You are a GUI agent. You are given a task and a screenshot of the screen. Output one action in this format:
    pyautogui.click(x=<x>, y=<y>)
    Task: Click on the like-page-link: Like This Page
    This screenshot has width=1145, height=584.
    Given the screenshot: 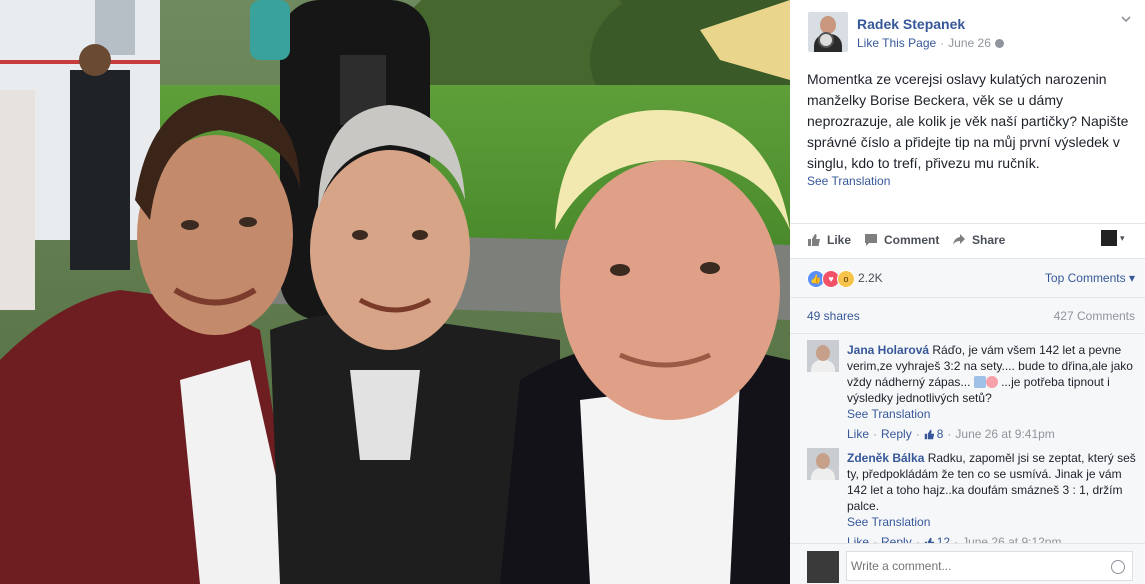 What is the action you would take?
    pyautogui.click(x=896, y=43)
    